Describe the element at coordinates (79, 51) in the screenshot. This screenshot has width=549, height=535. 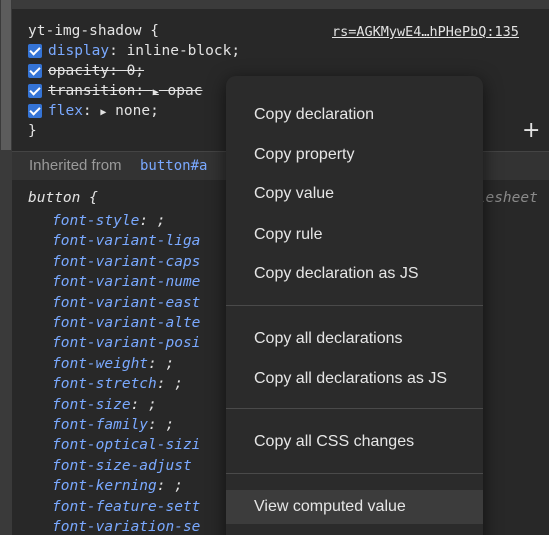
I see `property-name: display` at that location.